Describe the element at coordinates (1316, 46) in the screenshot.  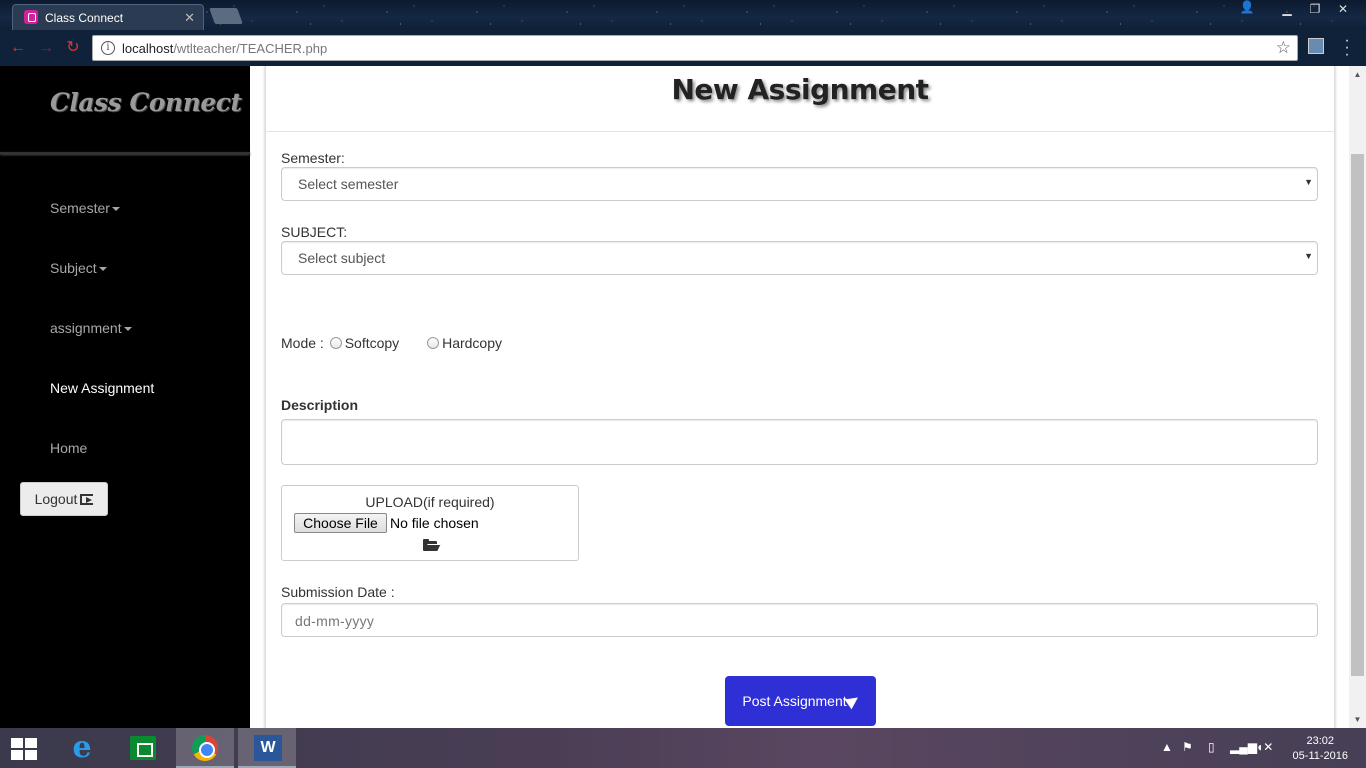
I see `extension-icon` at that location.